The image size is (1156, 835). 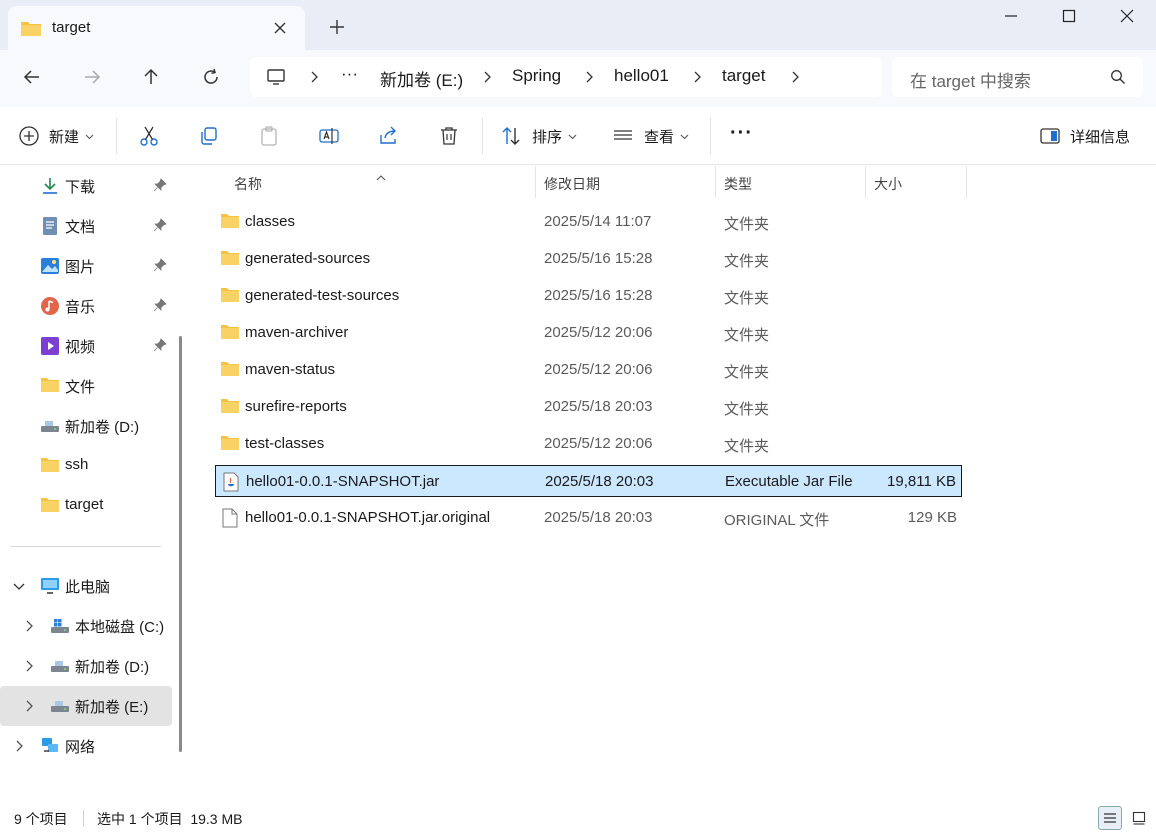 I want to click on sidebar-item-drive-c: 本地磁盘 (C:), so click(x=86, y=626).